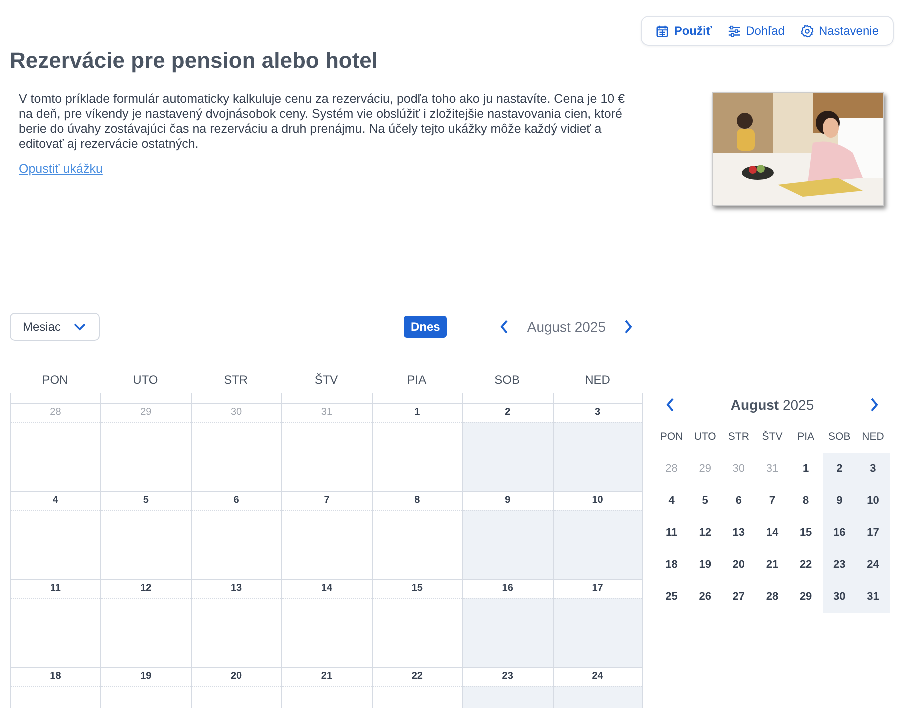  Describe the element at coordinates (426, 327) in the screenshot. I see `today-button: Dnes` at that location.